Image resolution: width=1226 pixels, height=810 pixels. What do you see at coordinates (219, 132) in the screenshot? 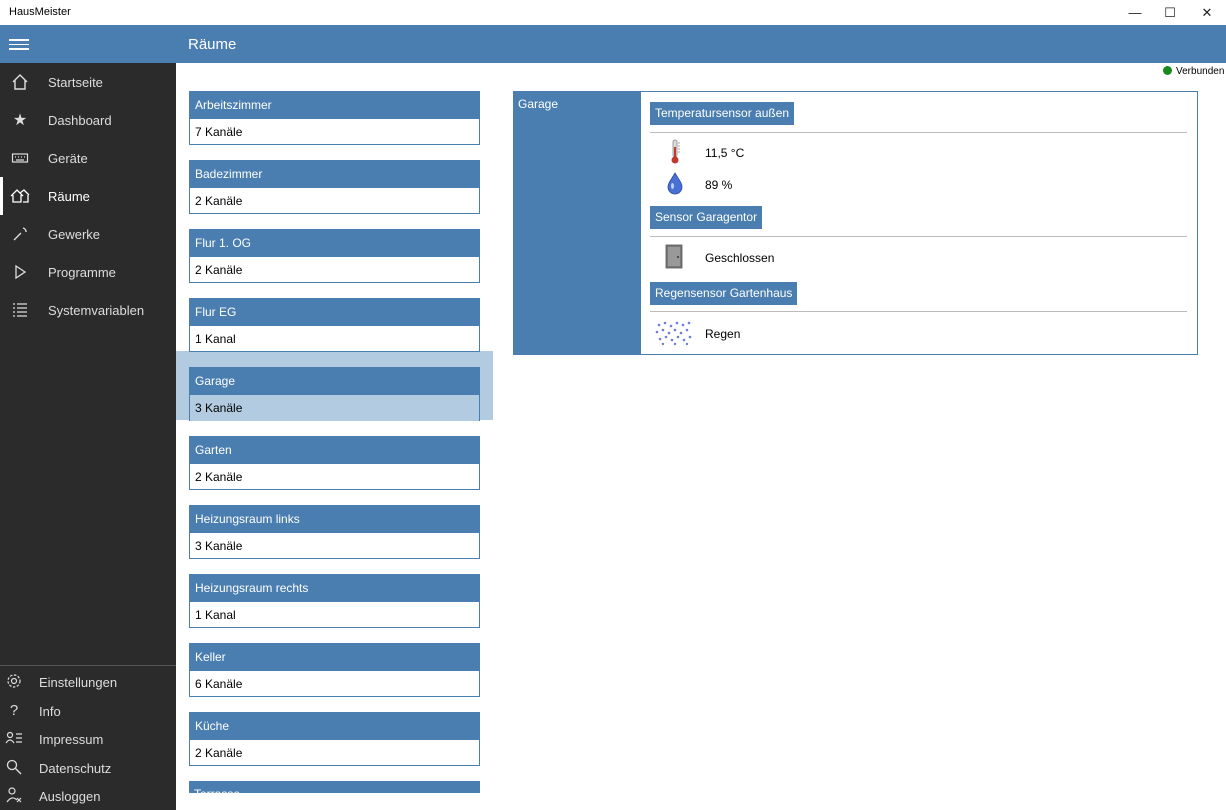
I see `room-channel-count: 7 Kanäle` at bounding box center [219, 132].